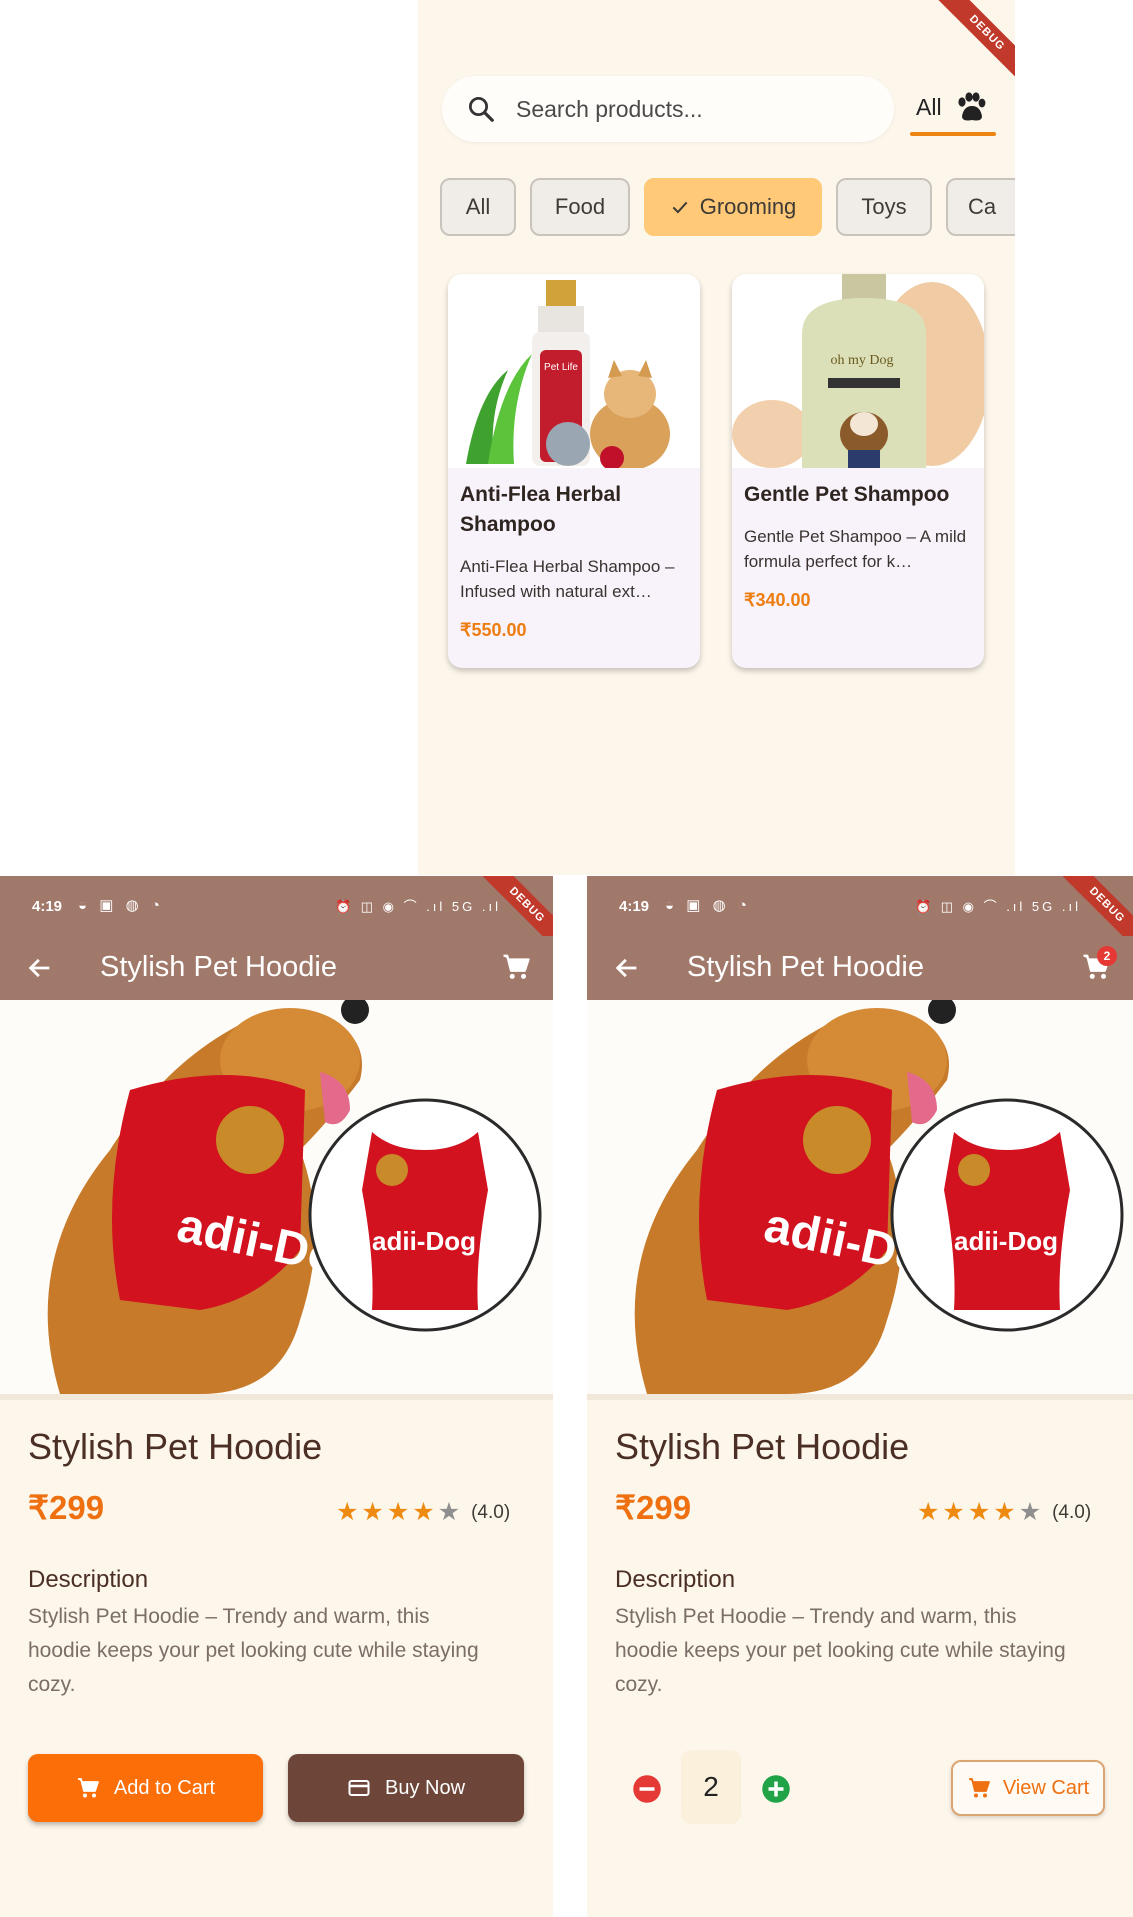 This screenshot has width=1133, height=1917. Describe the element at coordinates (481, 109) in the screenshot. I see `search-icon` at that location.